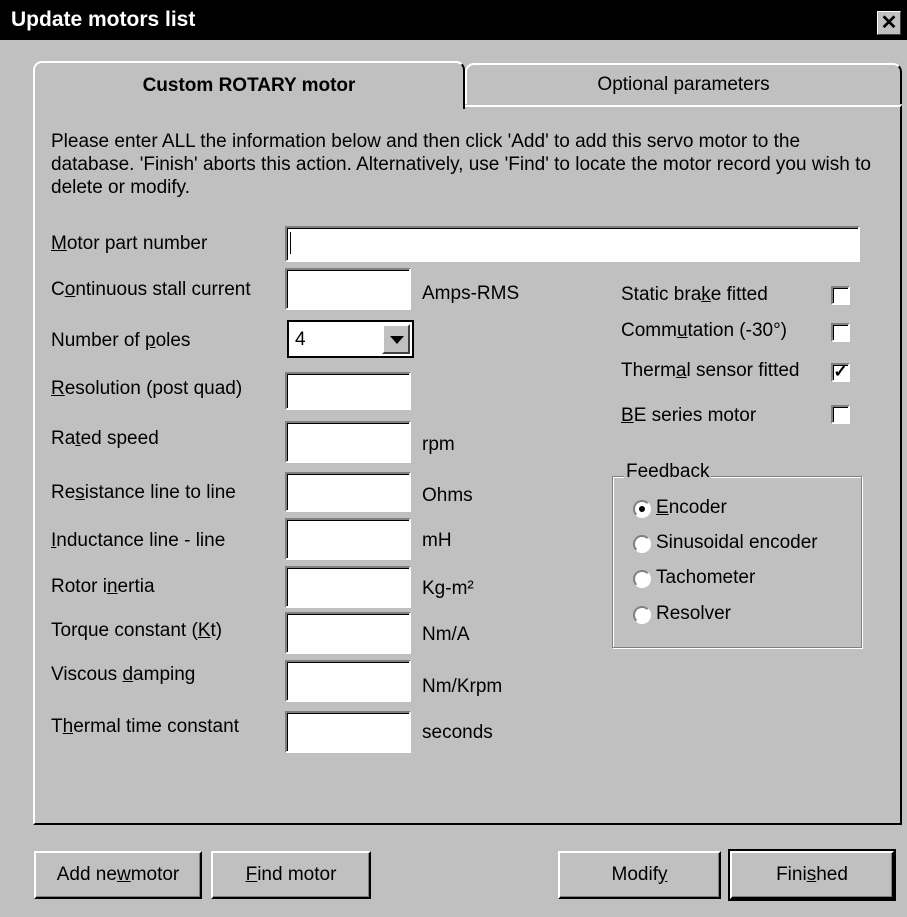  Describe the element at coordinates (123, 674) in the screenshot. I see `viscous-damping-label: Viscous damping` at that location.